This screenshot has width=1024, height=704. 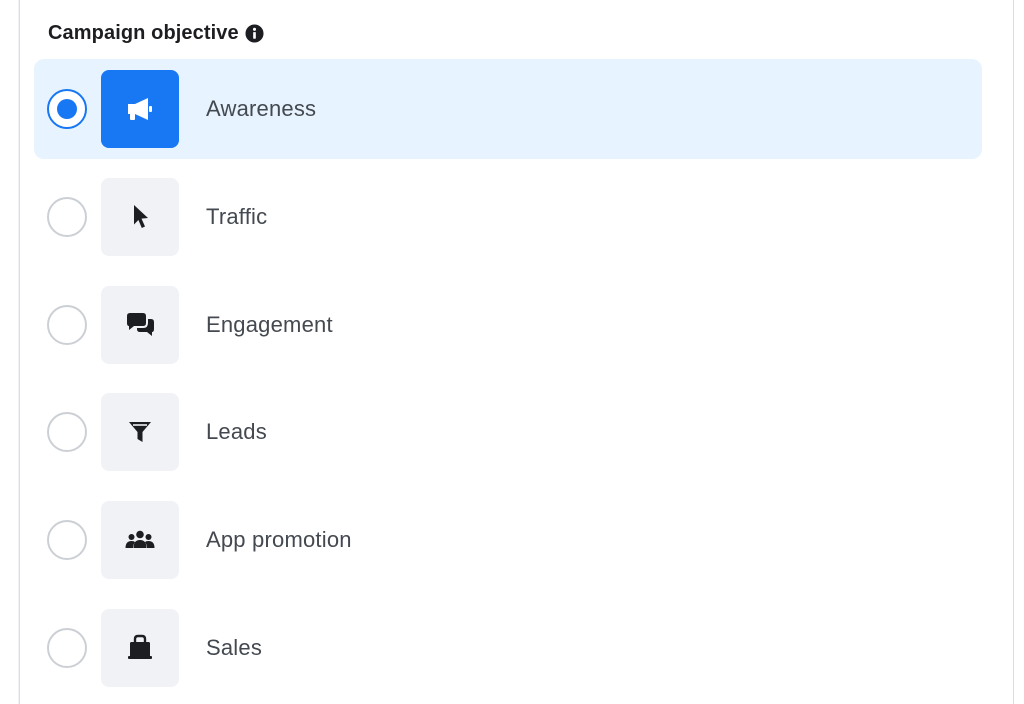 I want to click on radio-selected-dot, so click(x=67, y=109).